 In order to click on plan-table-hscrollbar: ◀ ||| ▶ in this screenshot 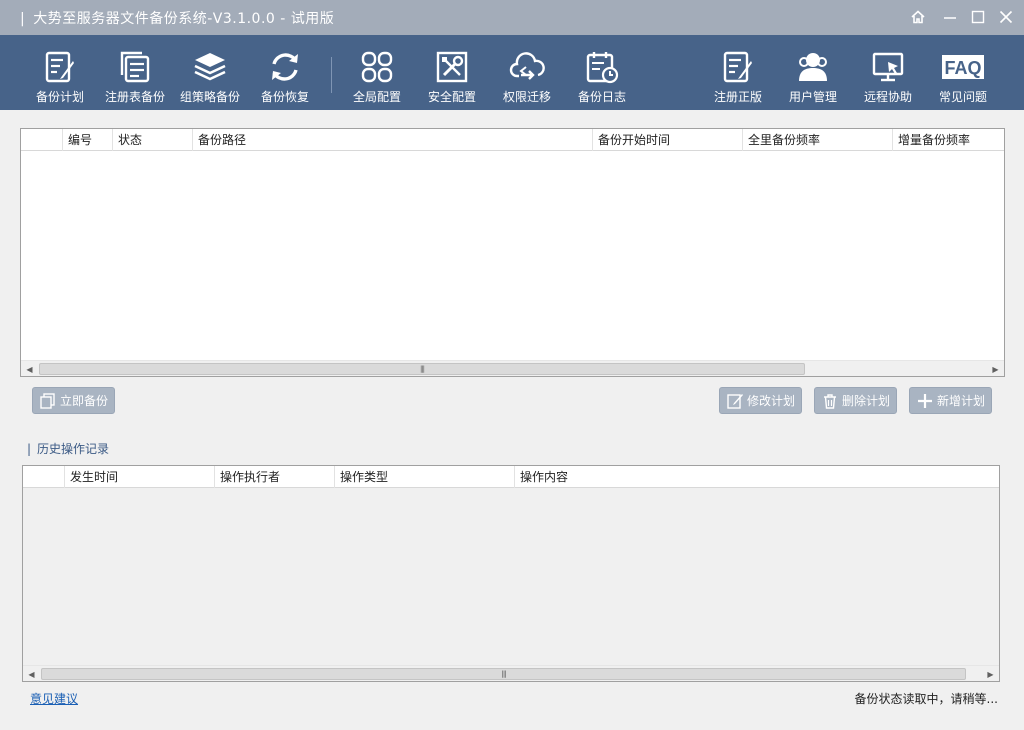, I will do `click(512, 368)`.